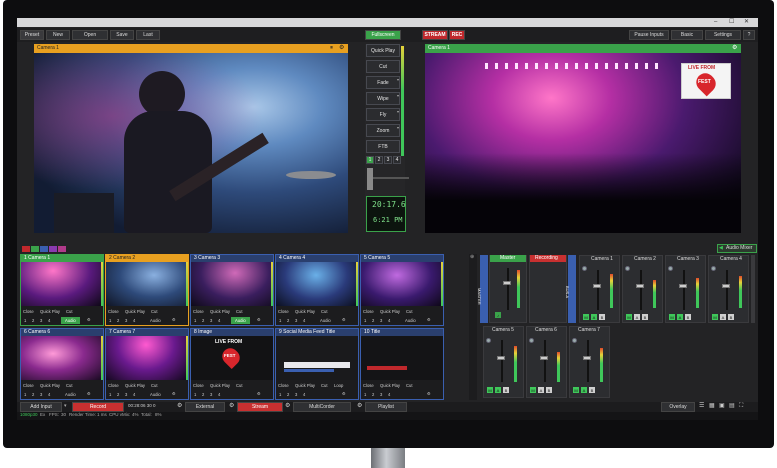  What do you see at coordinates (259, 393) in the screenshot?
I see `input-8-gear-icon: ⚙` at bounding box center [259, 393].